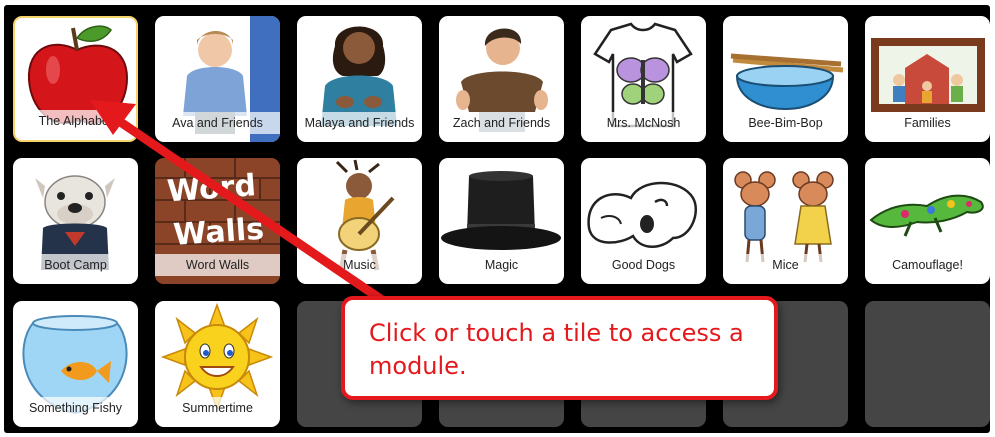 This screenshot has height=437, width=995. Describe the element at coordinates (75, 265) in the screenshot. I see `tile-label: Boot Camp` at that location.